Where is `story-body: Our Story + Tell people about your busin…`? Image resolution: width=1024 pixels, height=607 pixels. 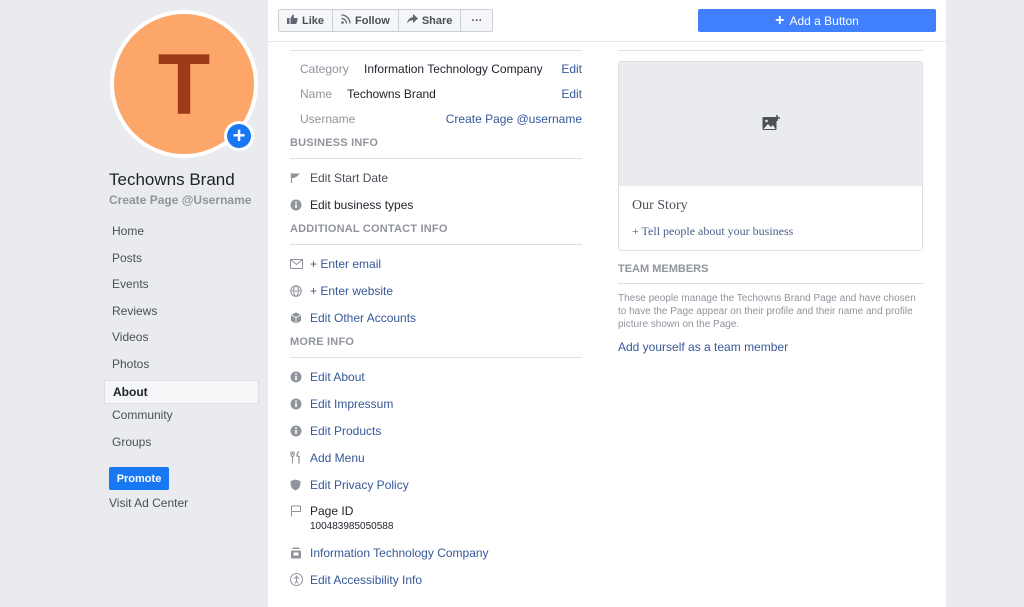
story-body: Our Story + Tell people about your busin… is located at coordinates (770, 218).